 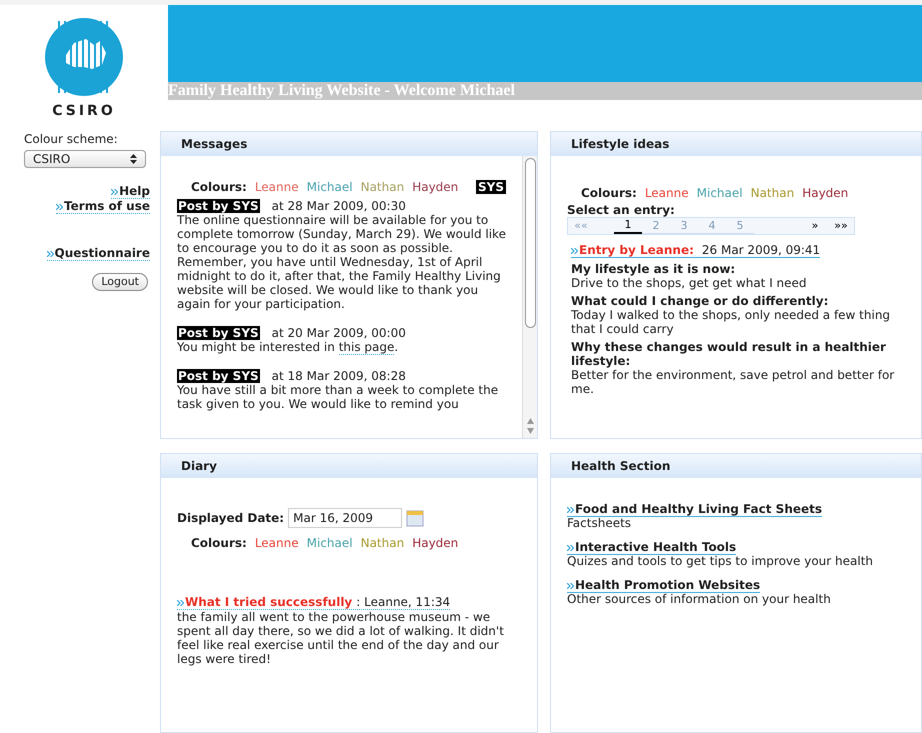 What do you see at coordinates (700, 301) in the screenshot?
I see `question: What could I change or do differently:` at bounding box center [700, 301].